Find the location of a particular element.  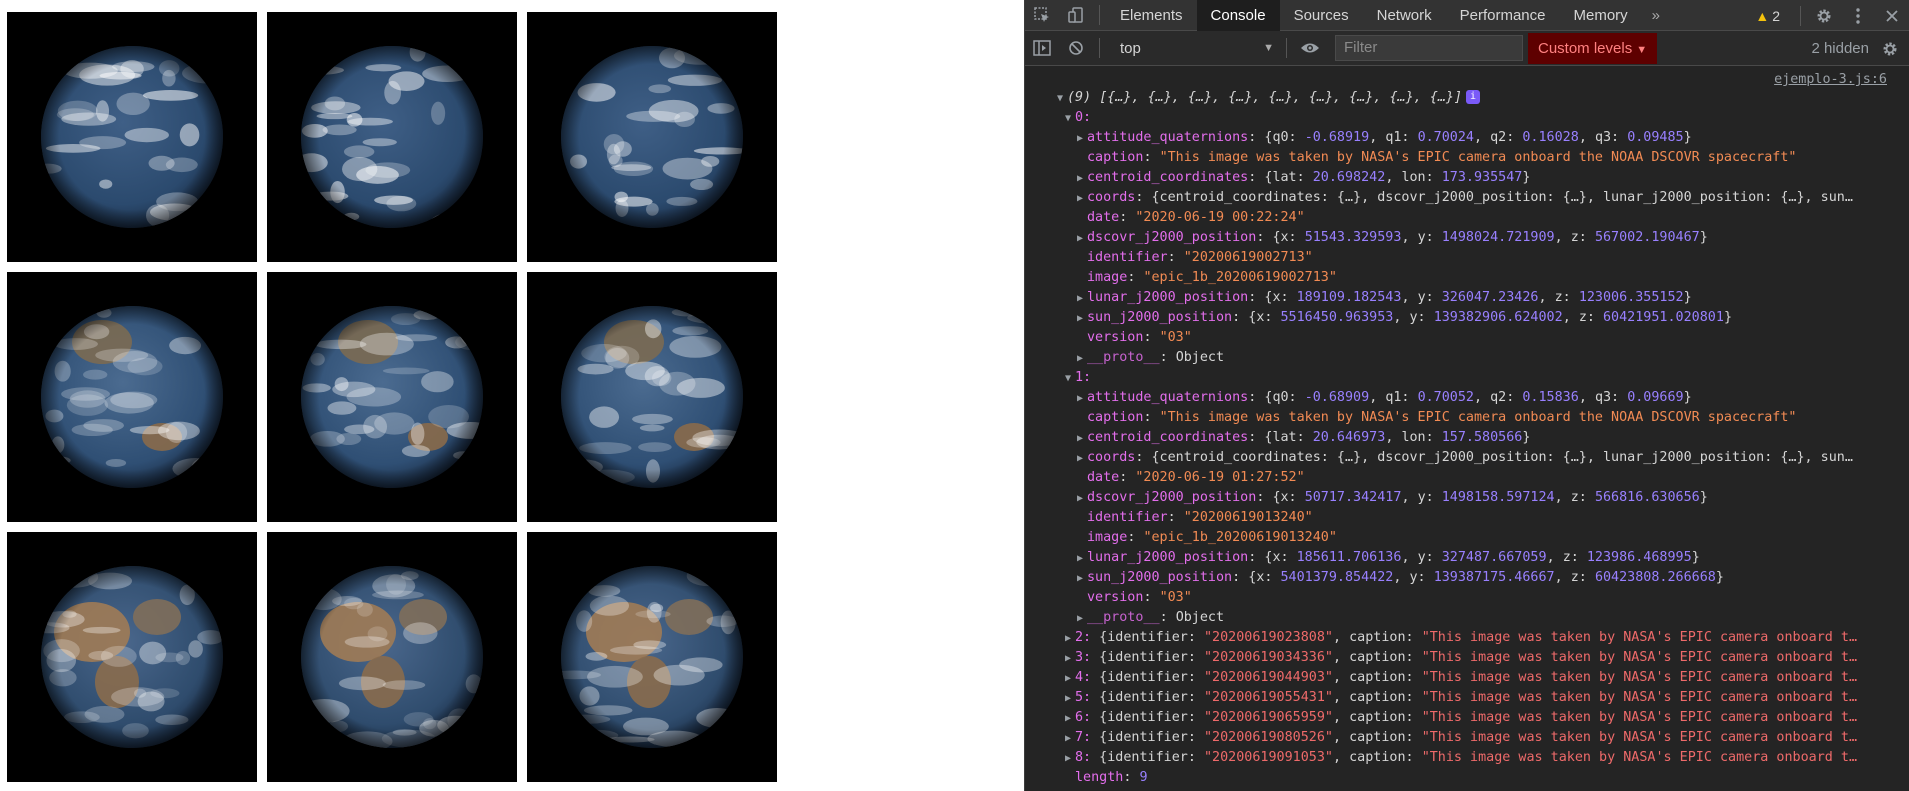

property-key: coords is located at coordinates (1111, 457).